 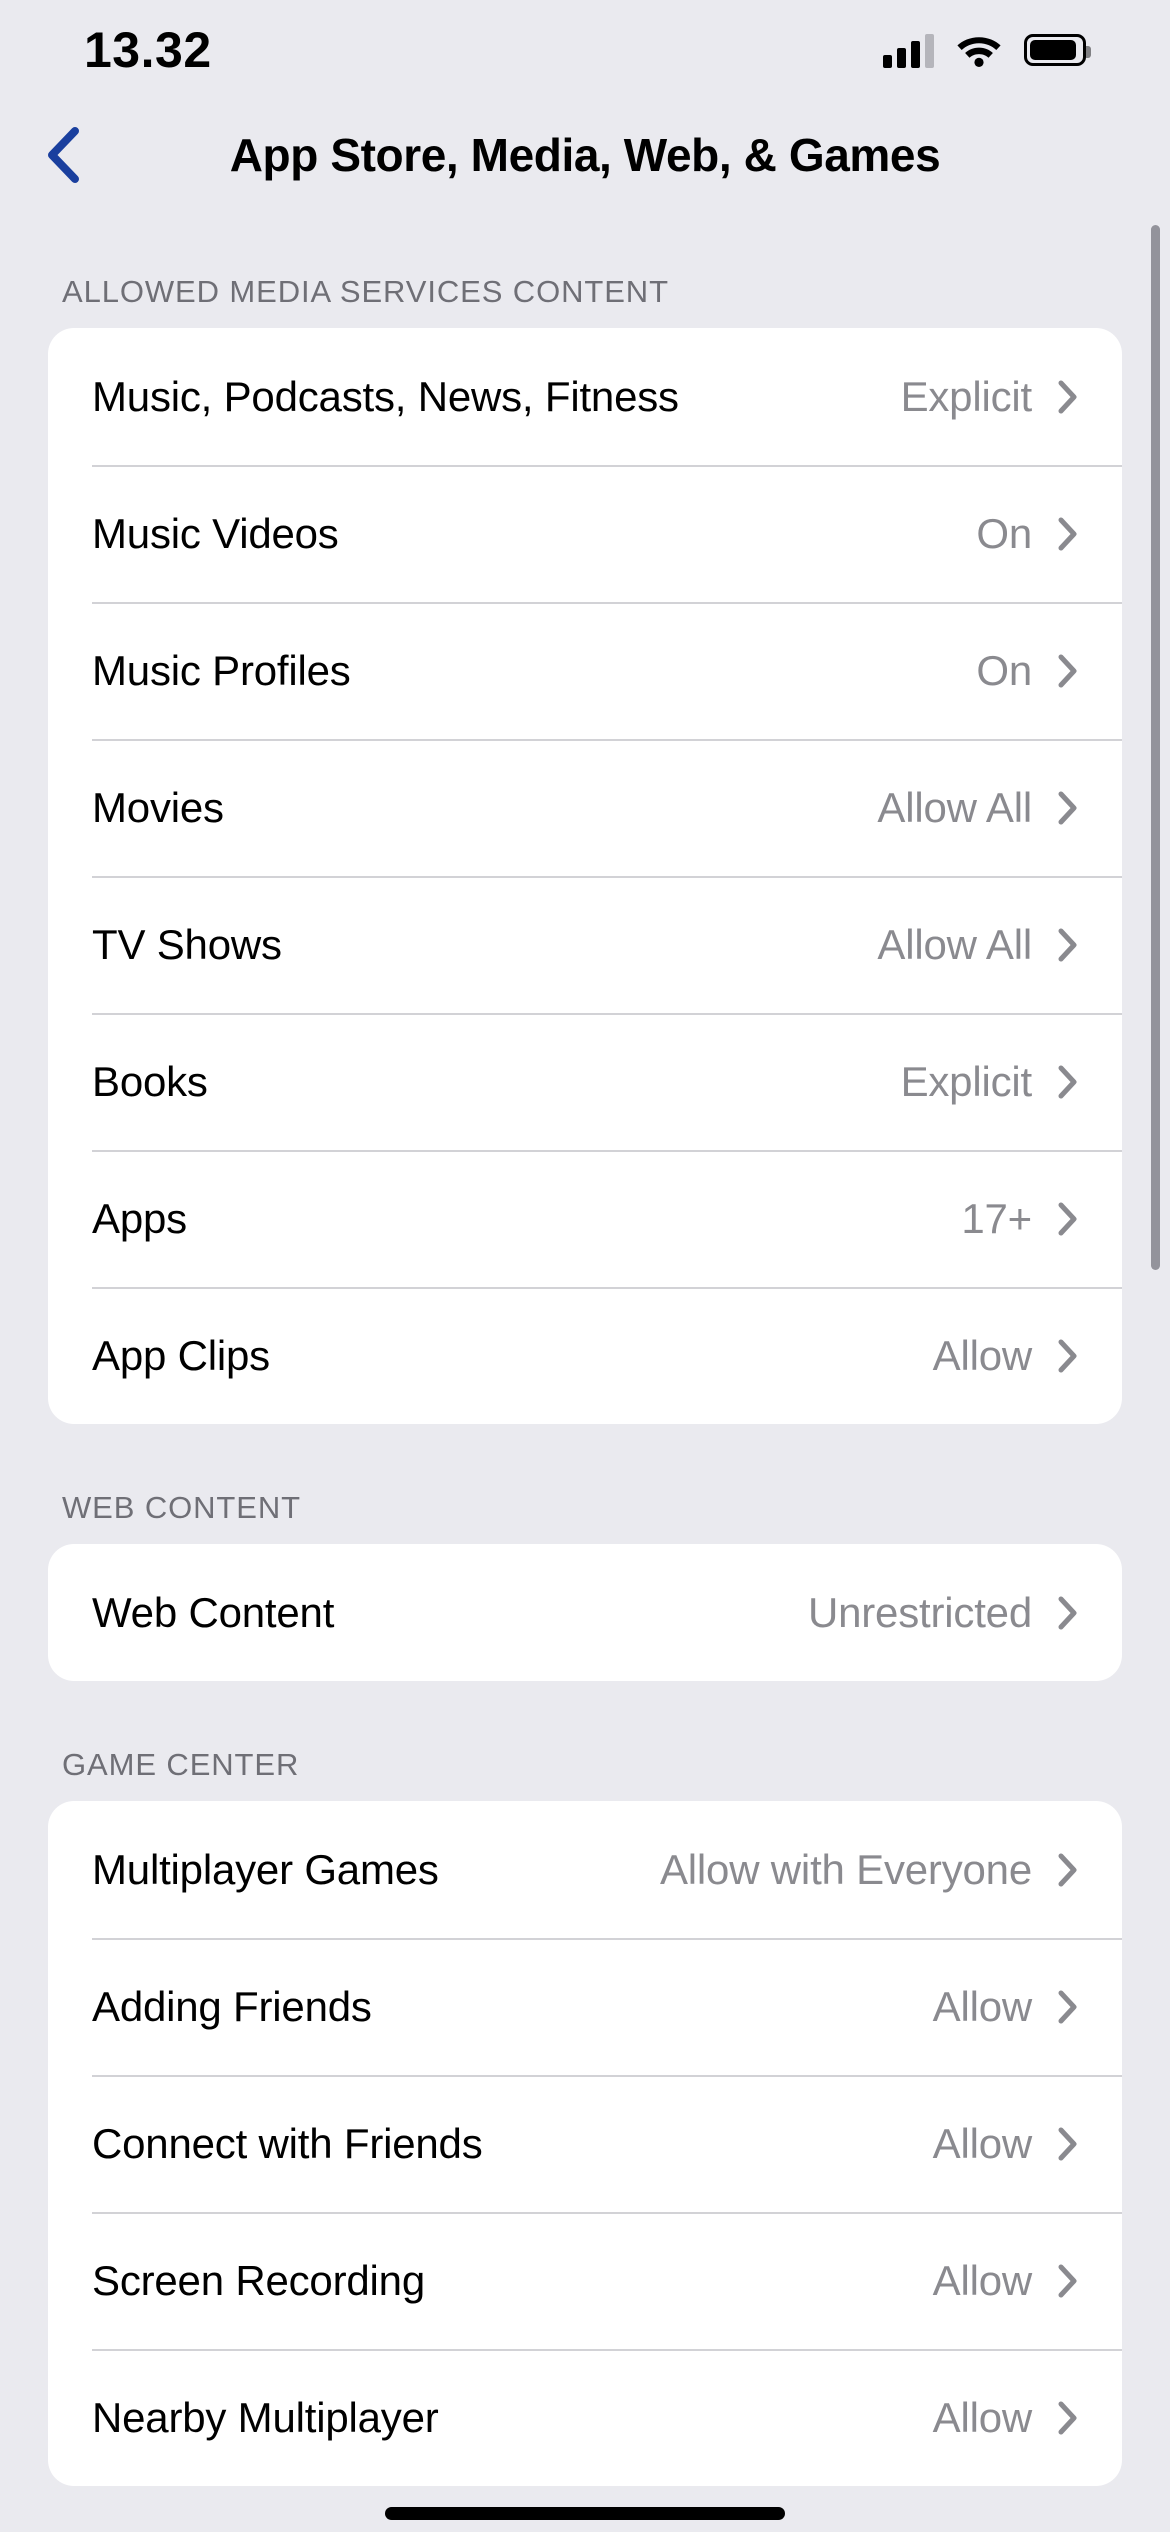 What do you see at coordinates (585, 1869) in the screenshot?
I see `row-multiplayer-games: Multiplayer Games Allow with Everyone` at bounding box center [585, 1869].